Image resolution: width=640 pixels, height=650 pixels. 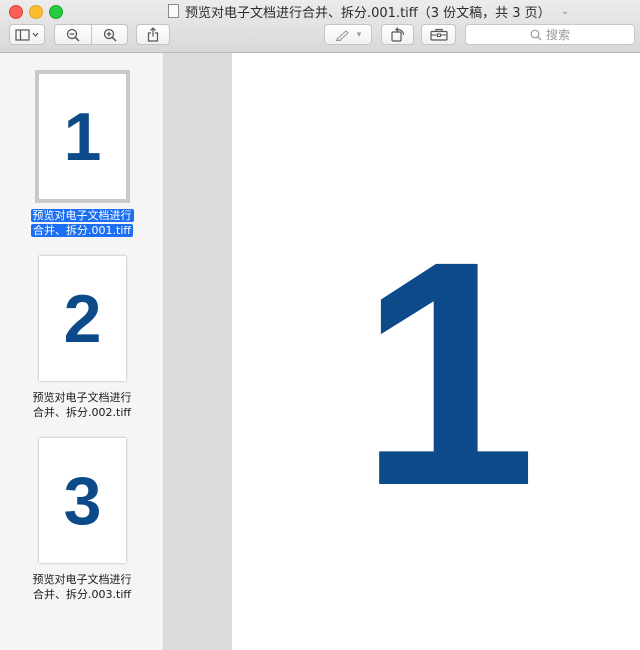 I want to click on sidebar-toggle-button, so click(x=27, y=34).